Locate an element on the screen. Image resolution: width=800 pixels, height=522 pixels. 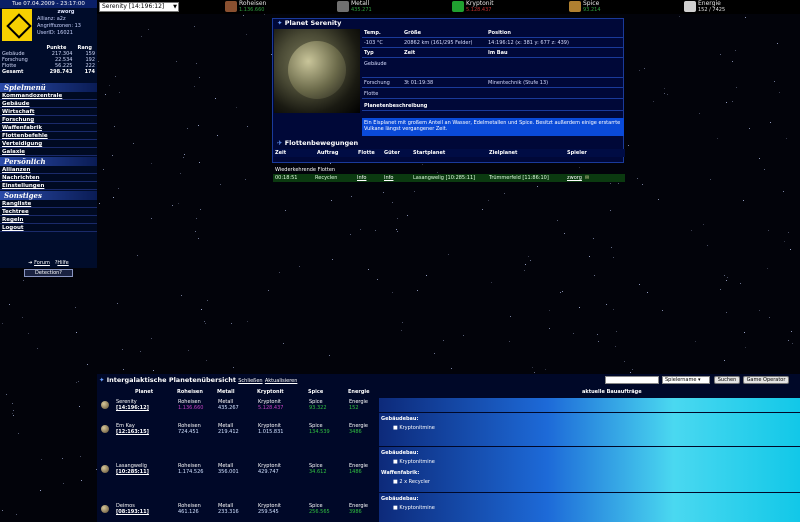
user-avatar is located at coordinates (17, 25).